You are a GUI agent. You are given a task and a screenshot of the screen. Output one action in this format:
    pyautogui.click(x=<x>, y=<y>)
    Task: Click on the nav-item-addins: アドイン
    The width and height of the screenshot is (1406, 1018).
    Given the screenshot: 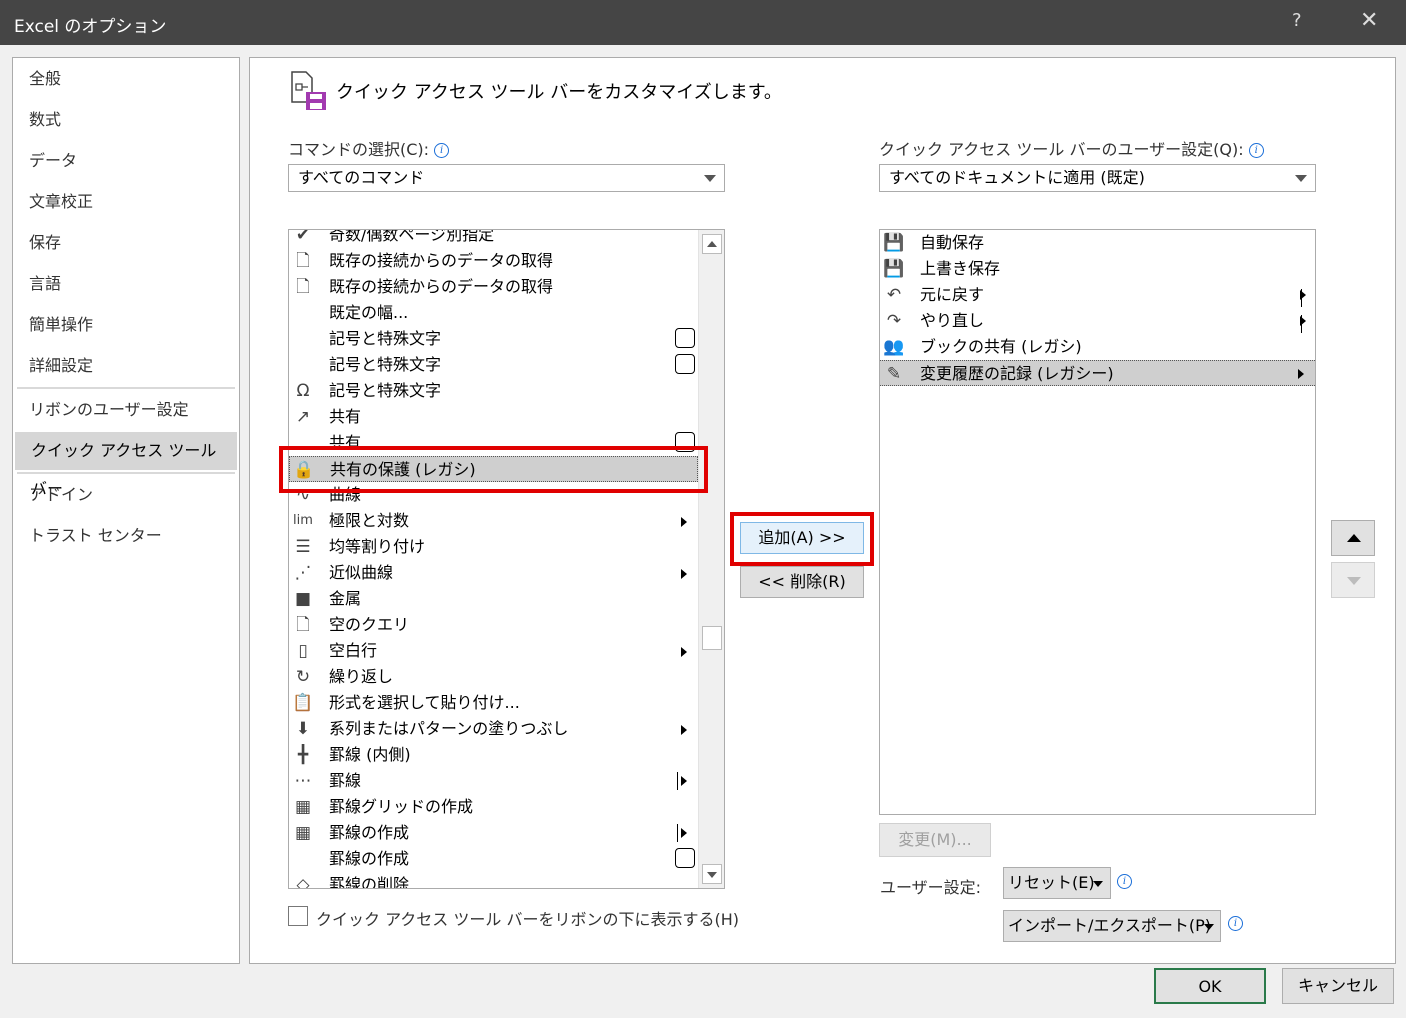 What is the action you would take?
    pyautogui.click(x=124, y=495)
    